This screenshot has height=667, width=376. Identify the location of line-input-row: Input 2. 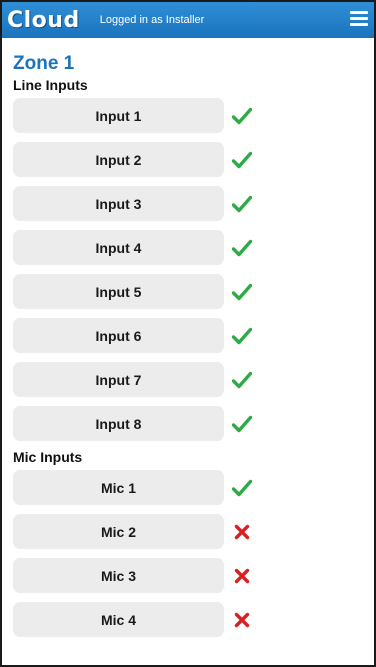
(193, 159).